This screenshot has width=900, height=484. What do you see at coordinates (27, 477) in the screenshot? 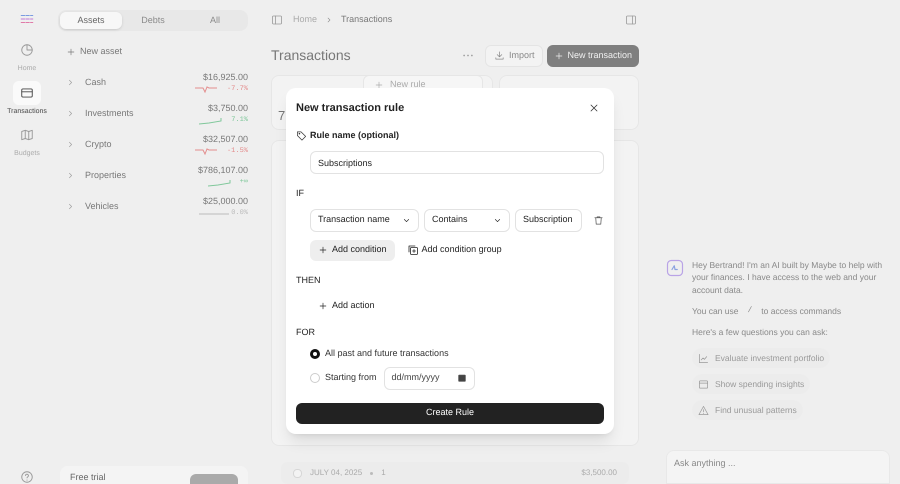
I see `help-icon` at bounding box center [27, 477].